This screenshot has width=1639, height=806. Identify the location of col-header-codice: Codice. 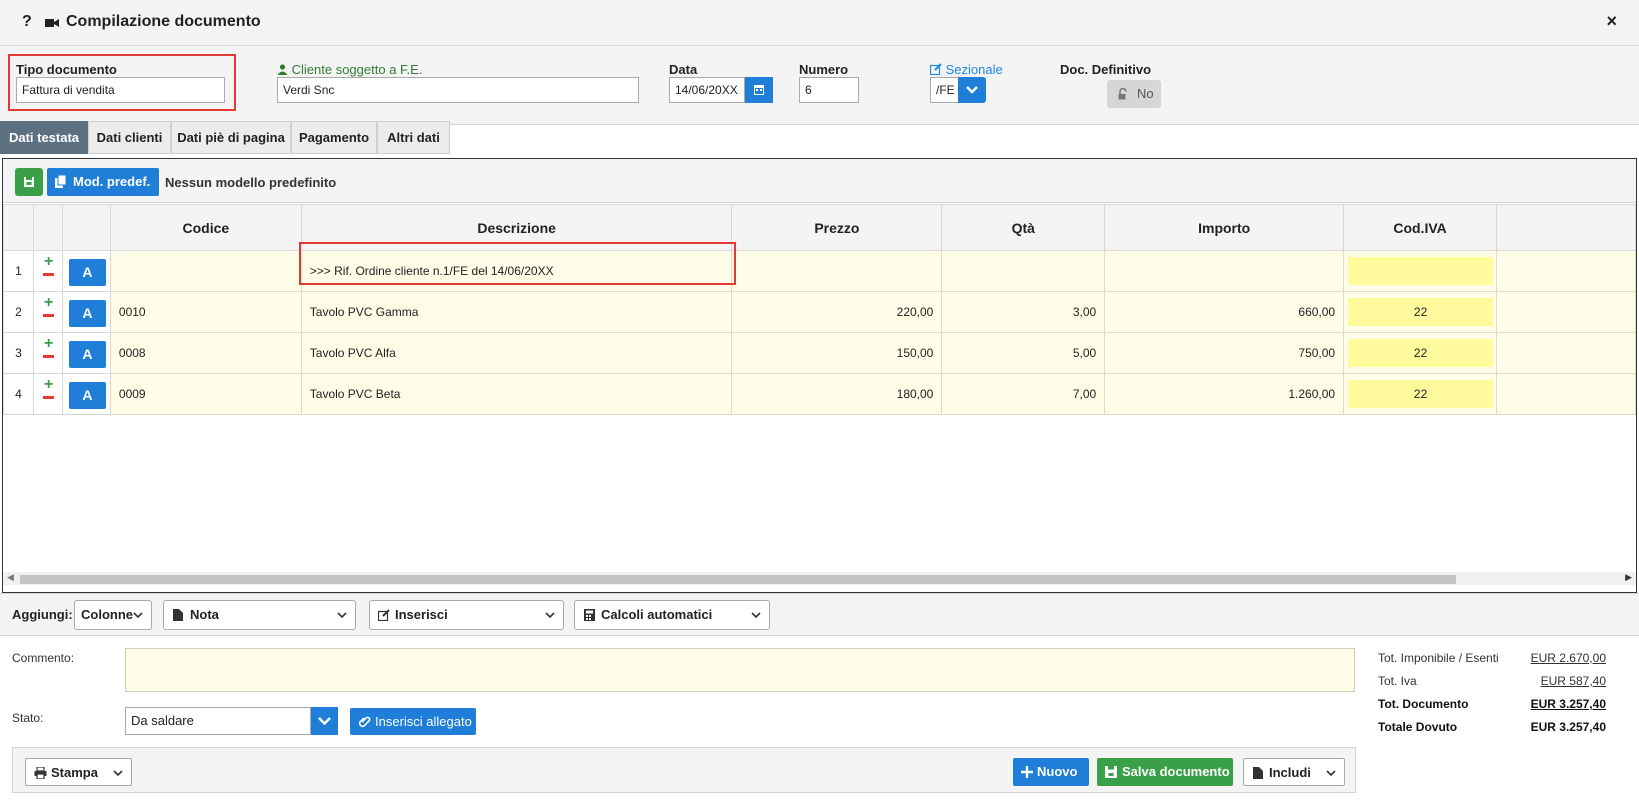
(205, 227).